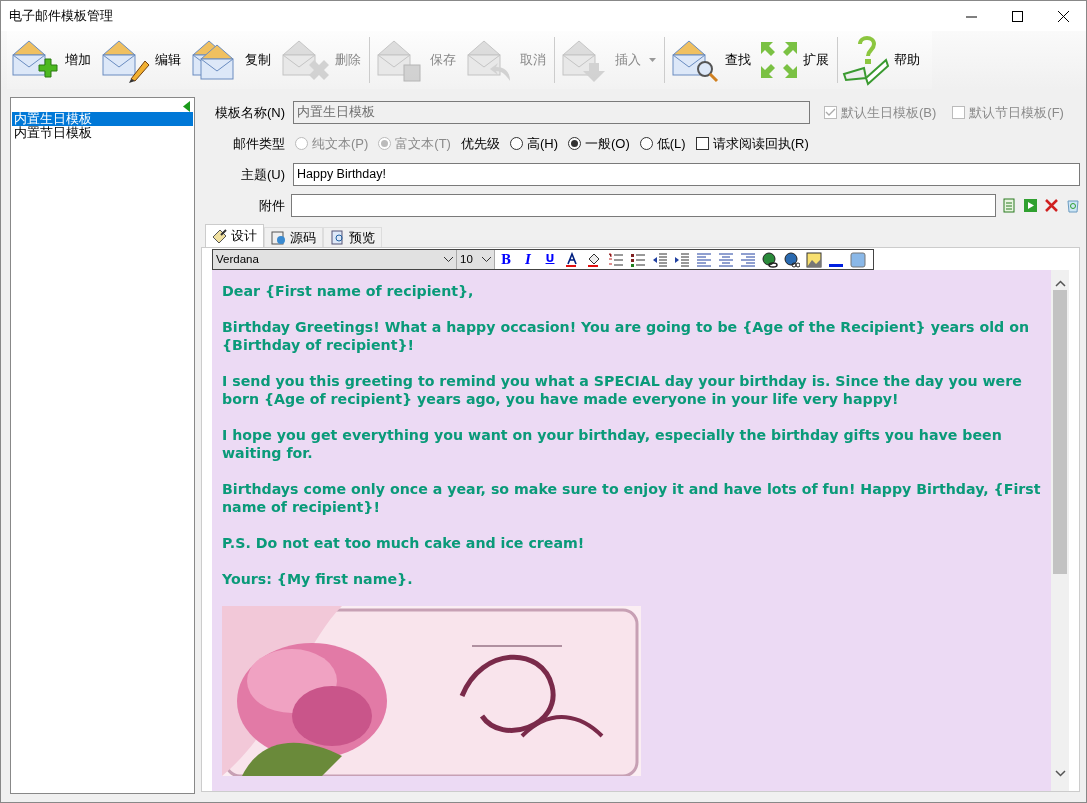 Image resolution: width=1087 pixels, height=803 pixels. Describe the element at coordinates (726, 259) in the screenshot. I see `align-center-icon` at that location.